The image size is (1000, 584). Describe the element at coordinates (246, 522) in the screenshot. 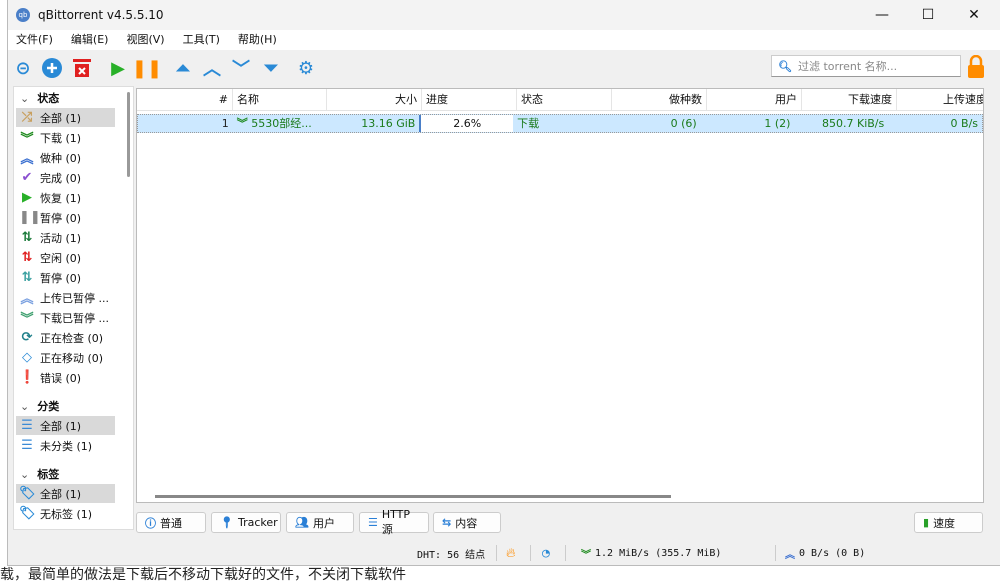

I see `tab-tracker: 📍︎ Tracker` at that location.